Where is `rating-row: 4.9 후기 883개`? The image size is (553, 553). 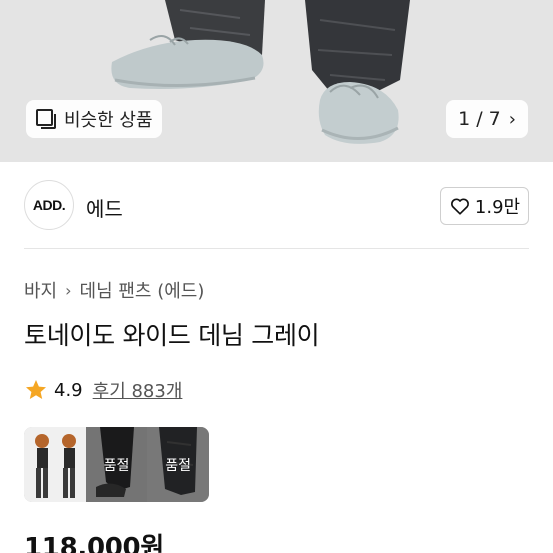 rating-row: 4.9 후기 883개 is located at coordinates (103, 390).